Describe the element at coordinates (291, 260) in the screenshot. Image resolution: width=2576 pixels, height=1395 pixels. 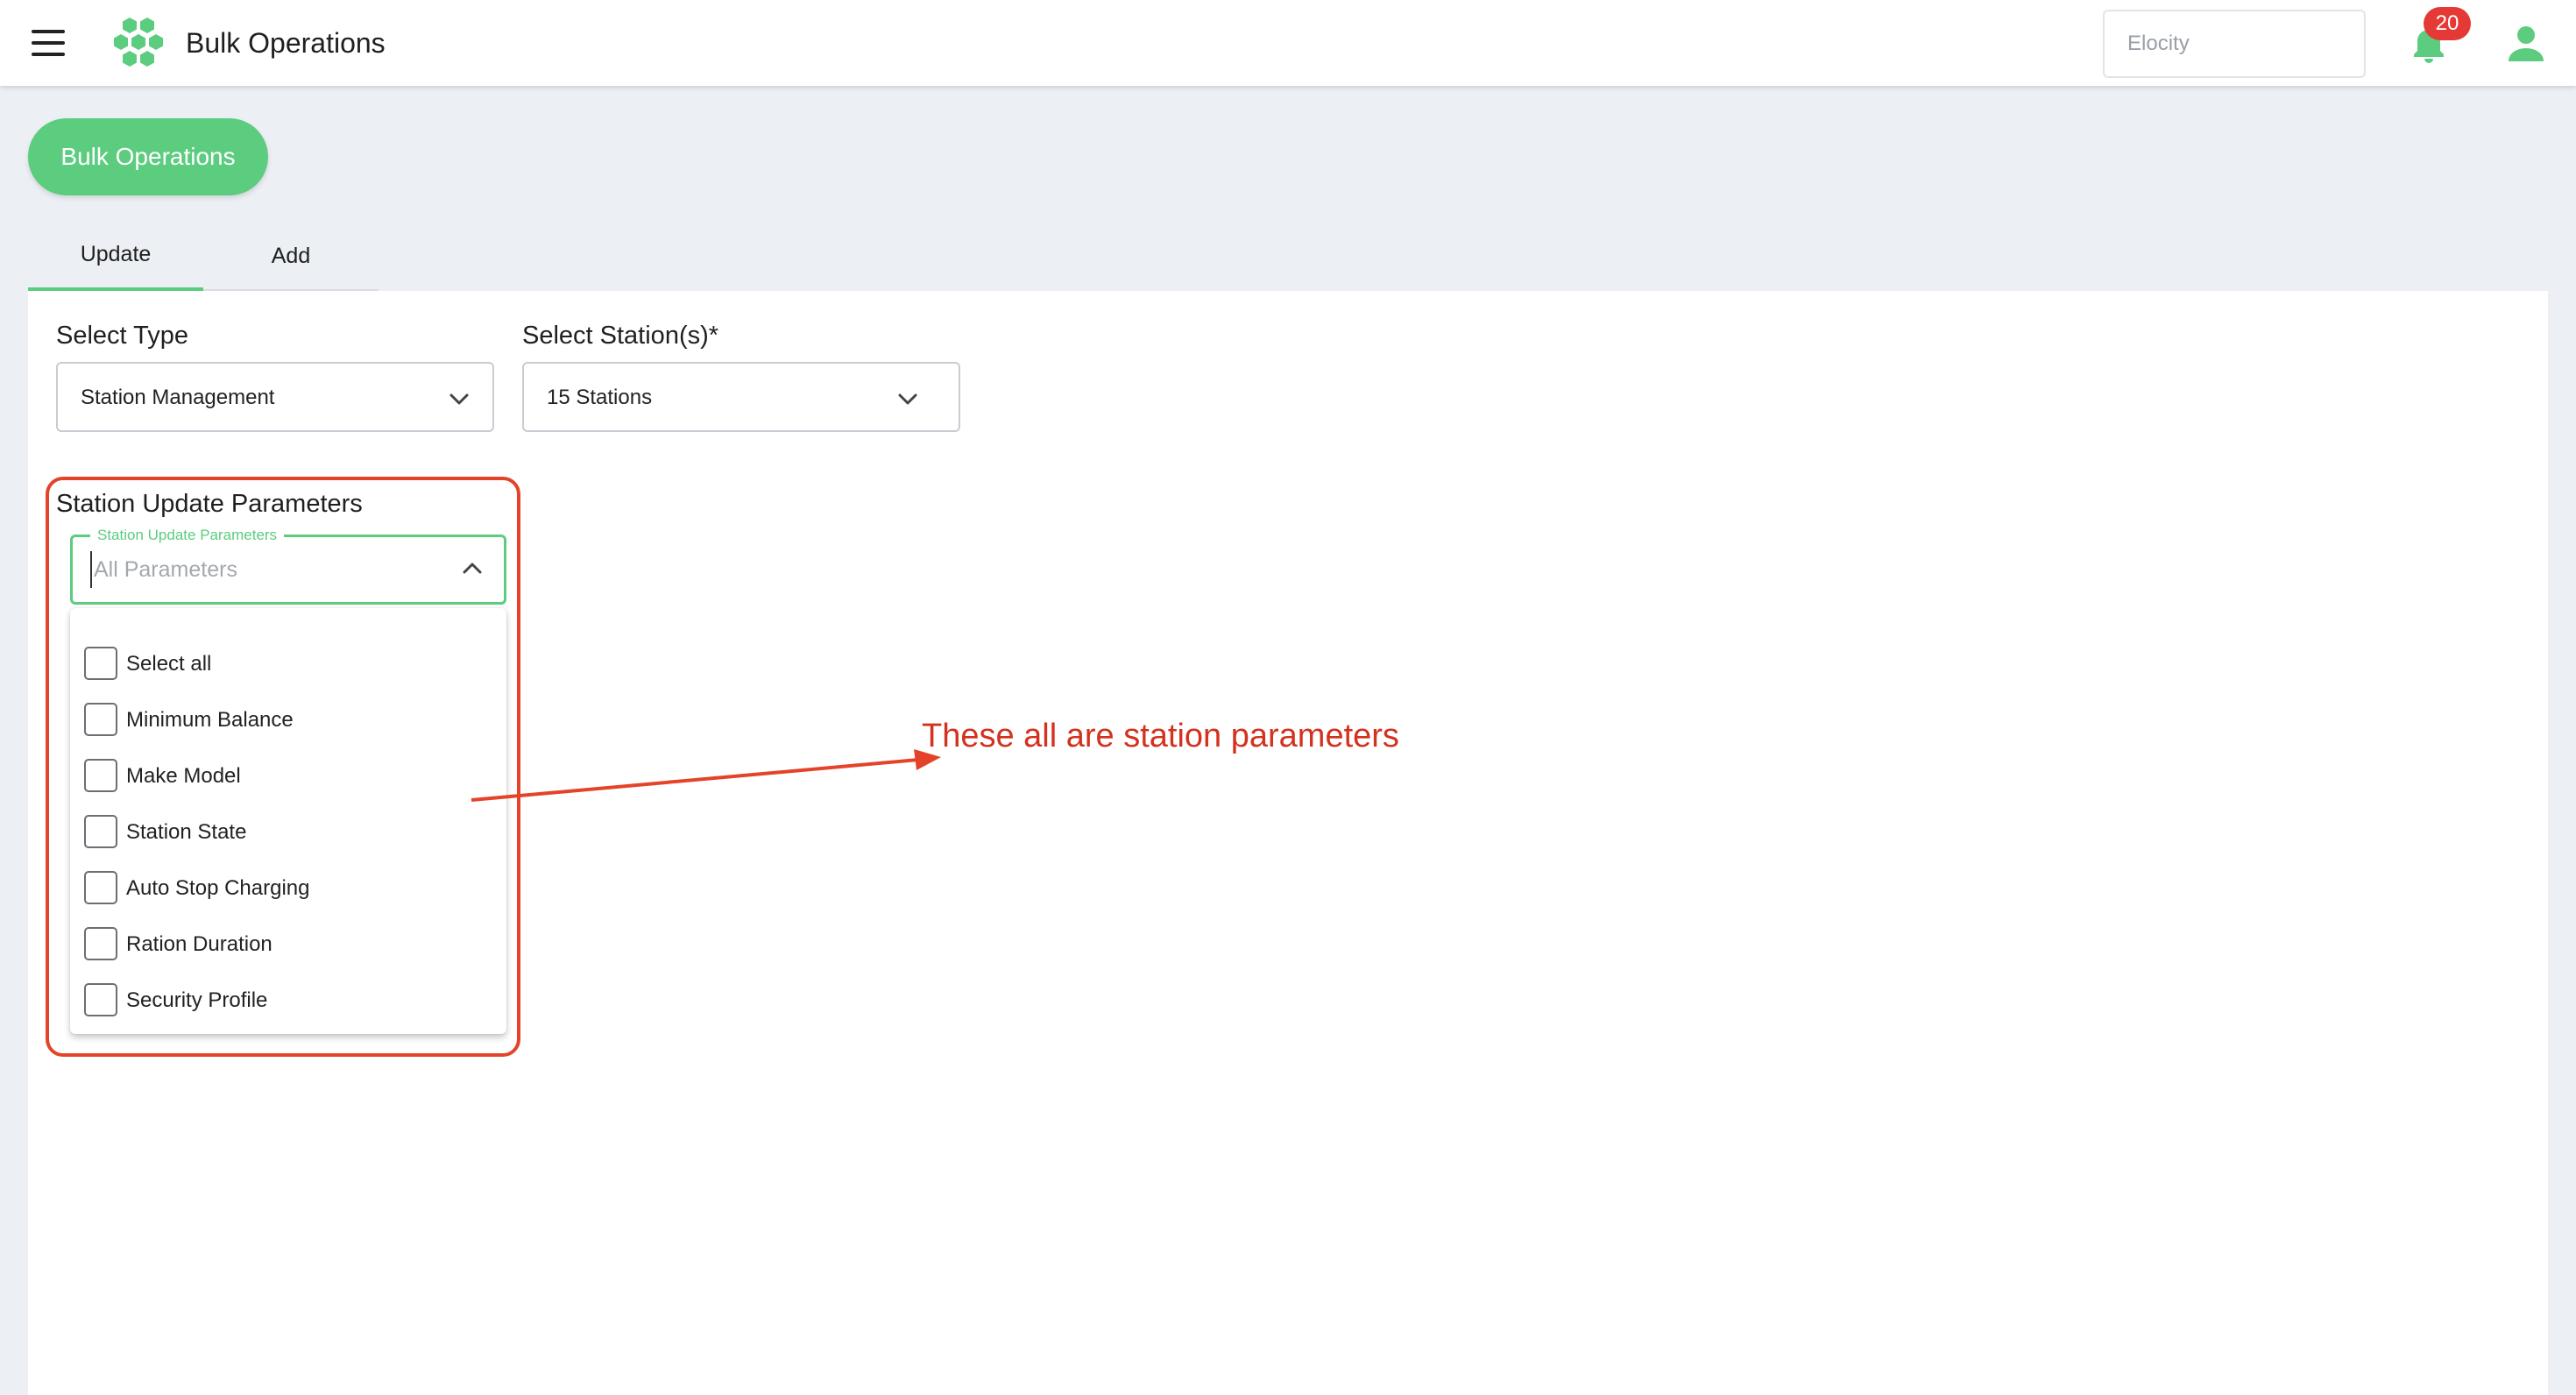
I see `tab-add: Add` at that location.